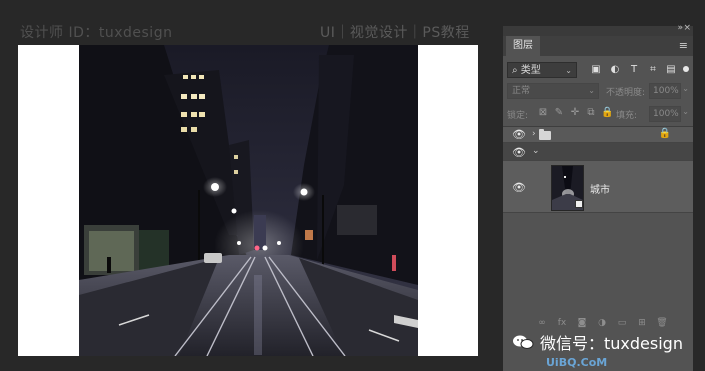 This screenshot has width=705, height=371. I want to click on fx-icon: fx, so click(562, 323).